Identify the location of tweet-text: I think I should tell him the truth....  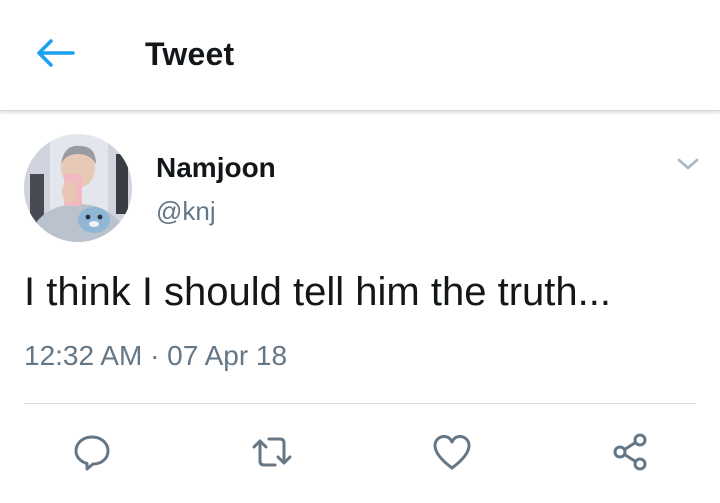
(317, 292).